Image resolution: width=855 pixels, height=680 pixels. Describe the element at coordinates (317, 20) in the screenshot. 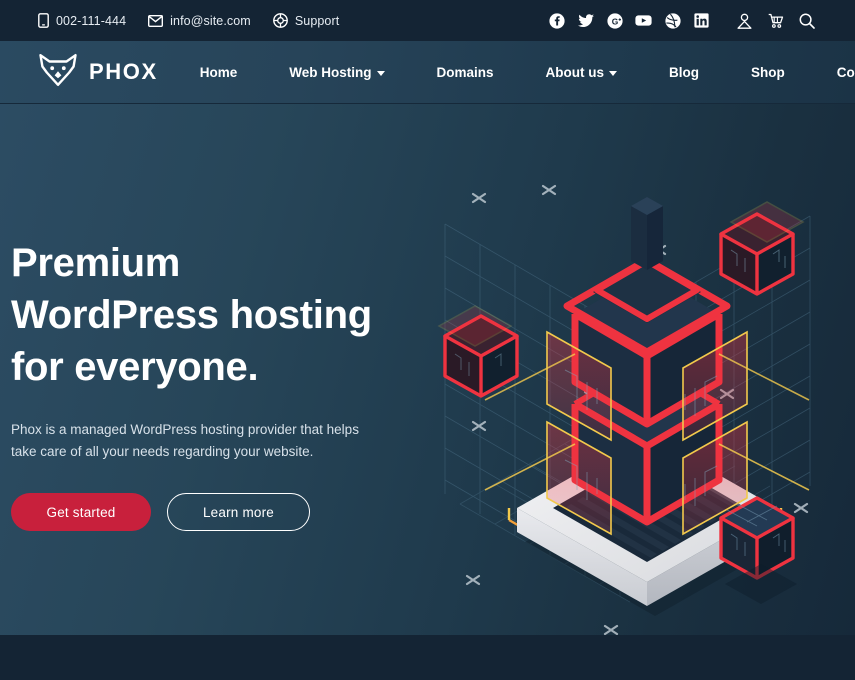

I see `topbar-support-label: Support` at that location.